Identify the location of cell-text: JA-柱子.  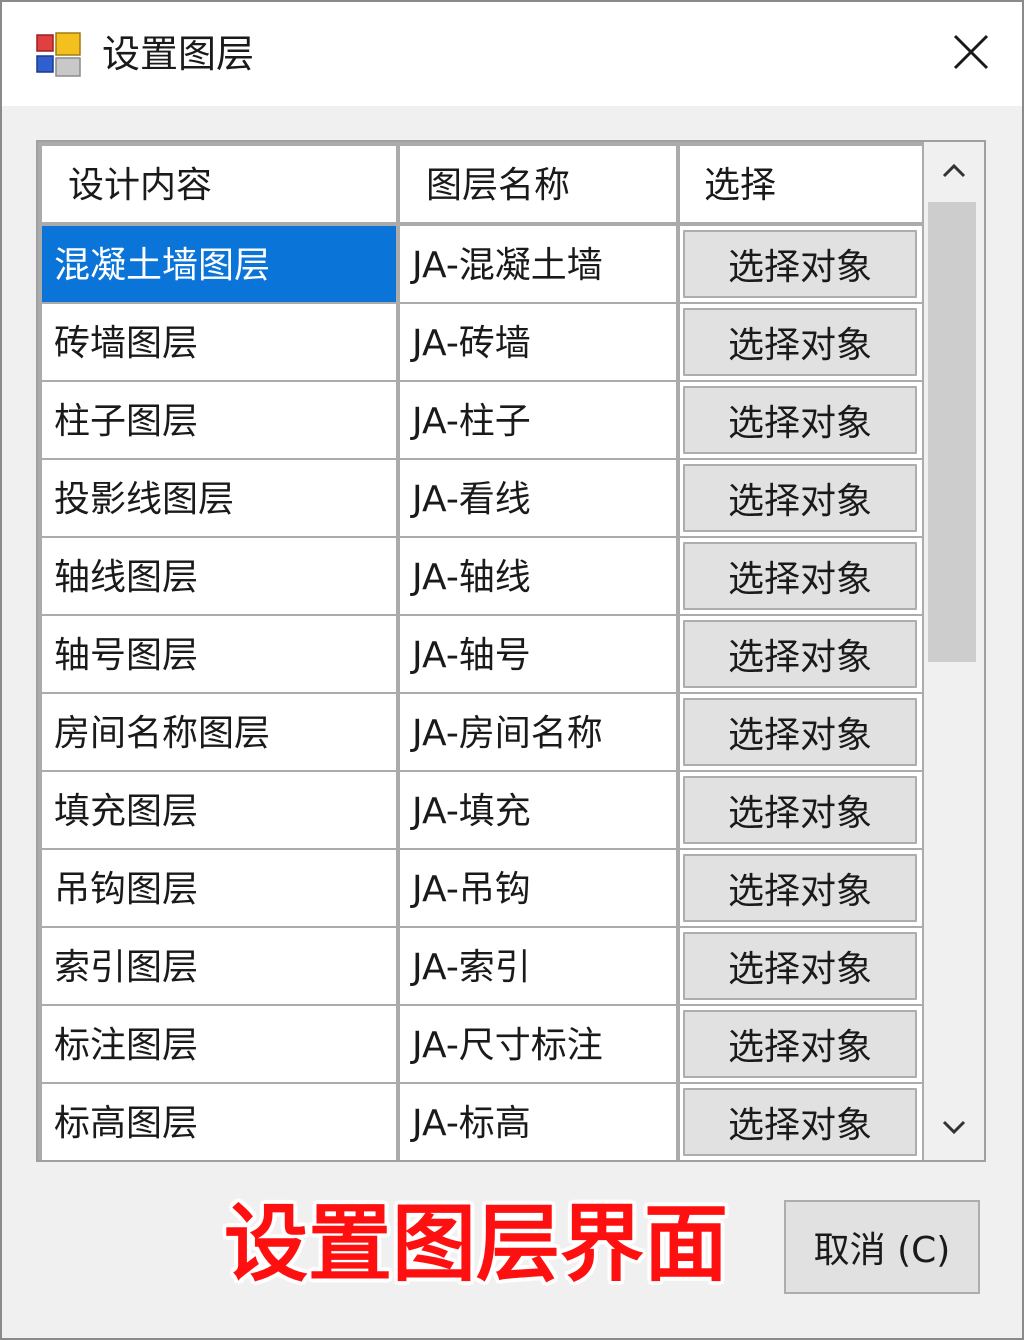
(471, 421).